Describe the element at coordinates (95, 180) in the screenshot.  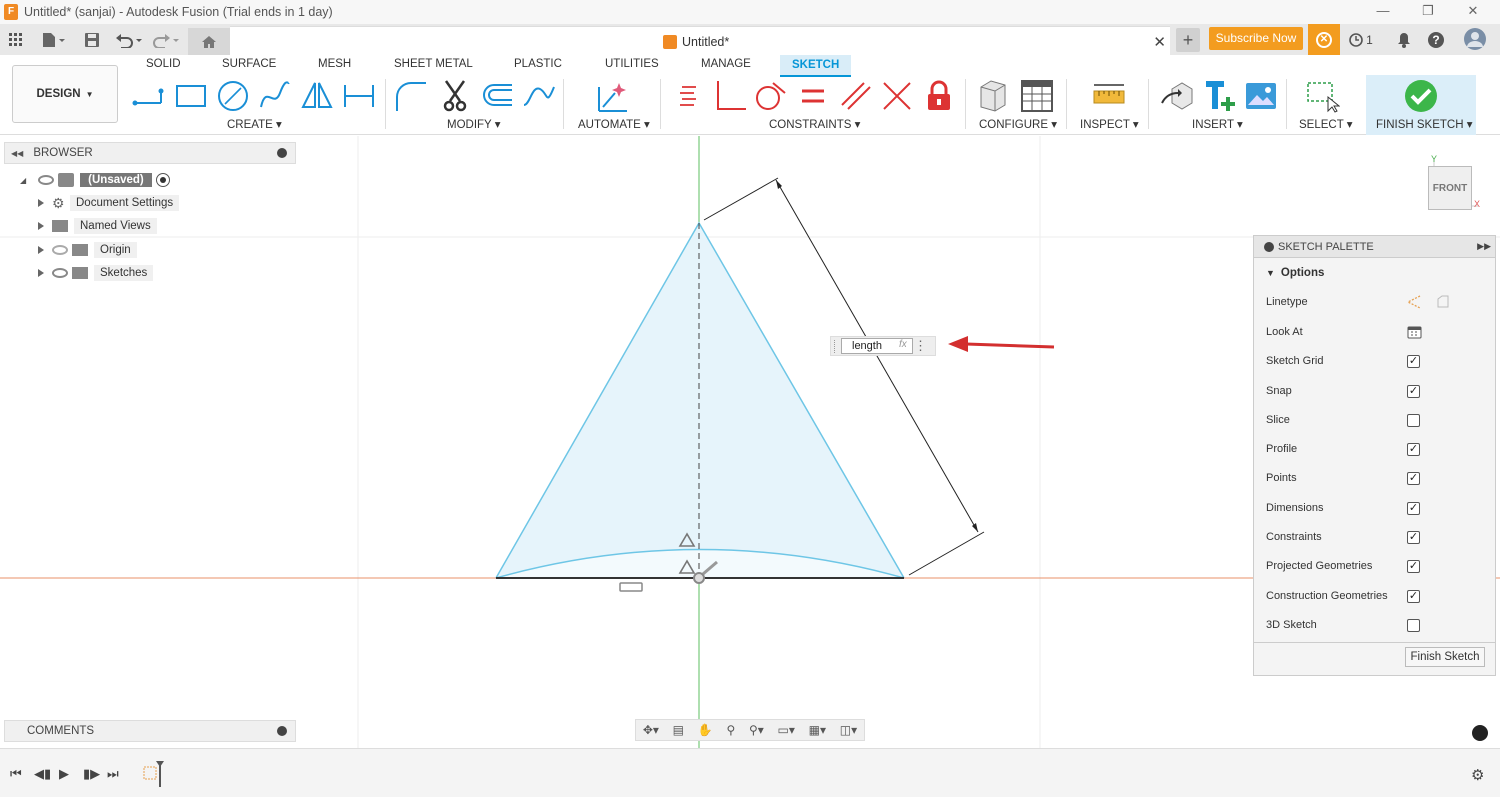
I see `browser-root-row: ◢ (Unsaved)` at that location.